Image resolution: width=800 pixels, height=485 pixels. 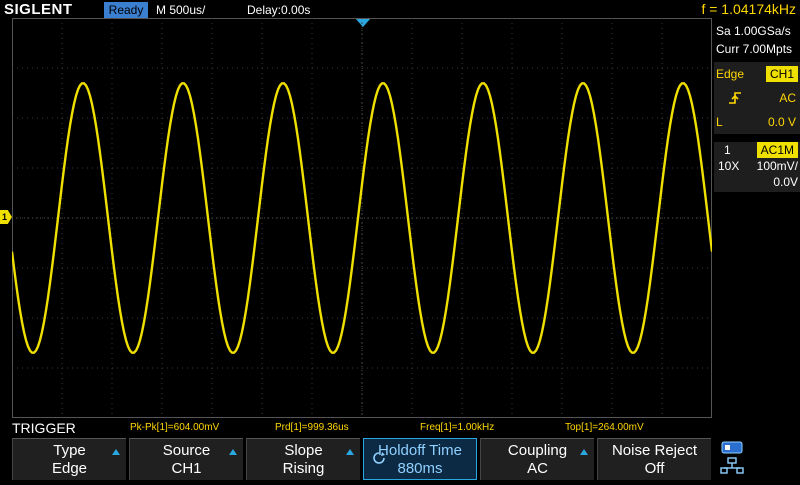 What do you see at coordinates (754, 49) in the screenshot?
I see `memory-depth: Curr 7.00Mpts` at bounding box center [754, 49].